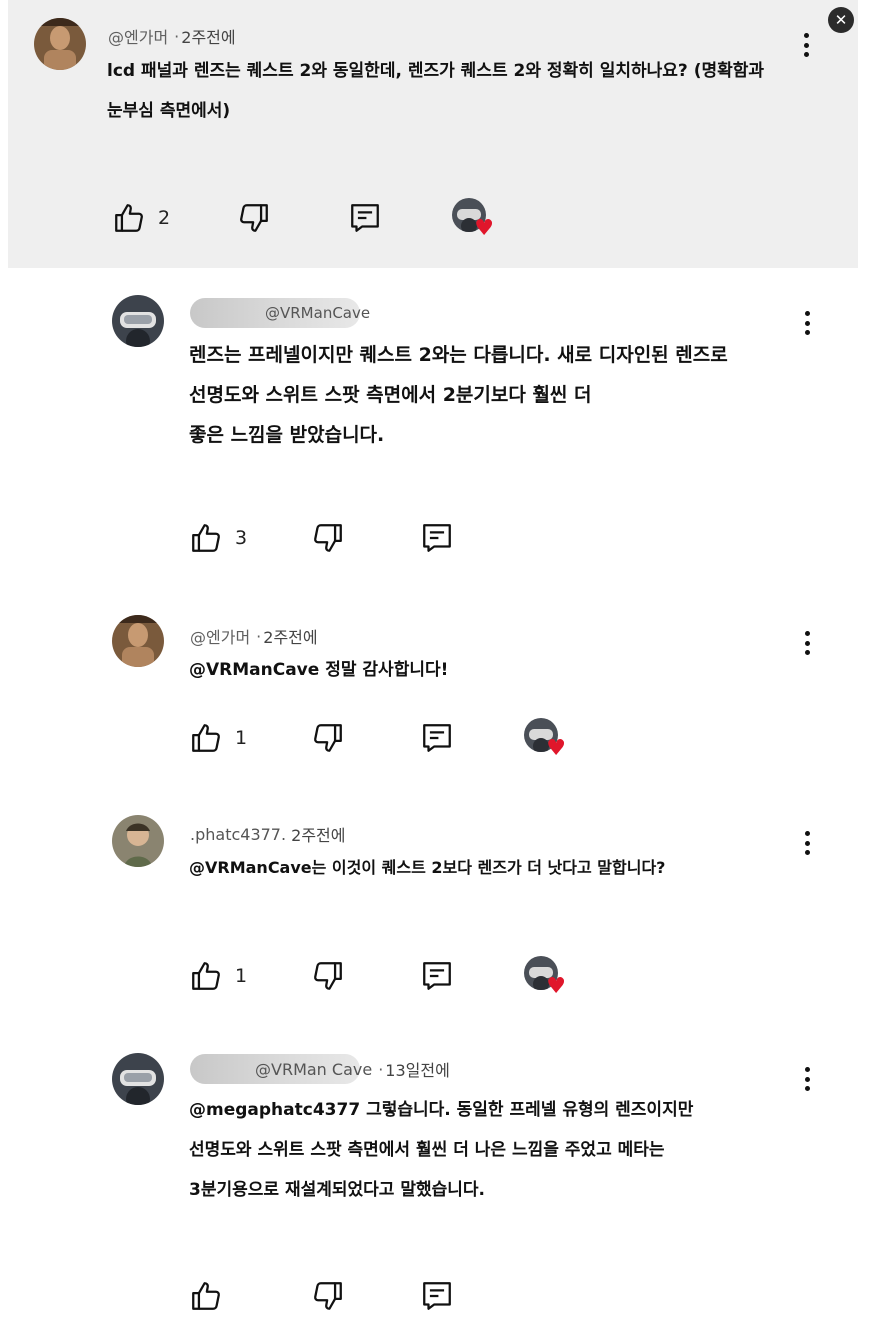  Describe the element at coordinates (238, 834) in the screenshot. I see `author-handle: .phatc4377.` at that location.